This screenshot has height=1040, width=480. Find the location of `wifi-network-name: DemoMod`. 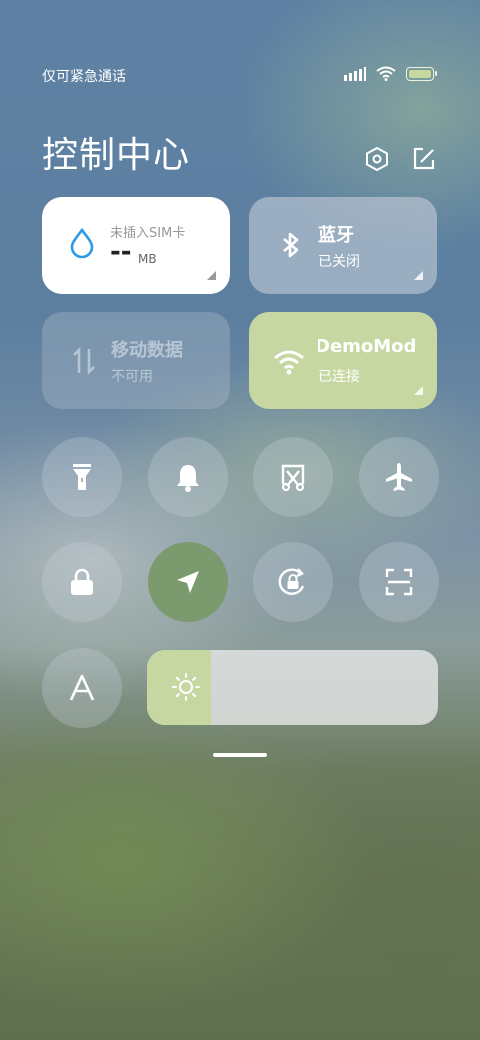

wifi-network-name: DemoMod is located at coordinates (367, 346).